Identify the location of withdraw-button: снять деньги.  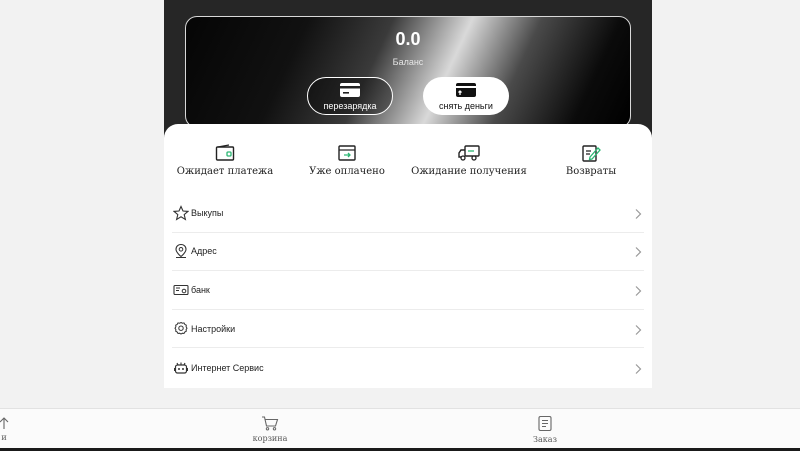
(466, 96).